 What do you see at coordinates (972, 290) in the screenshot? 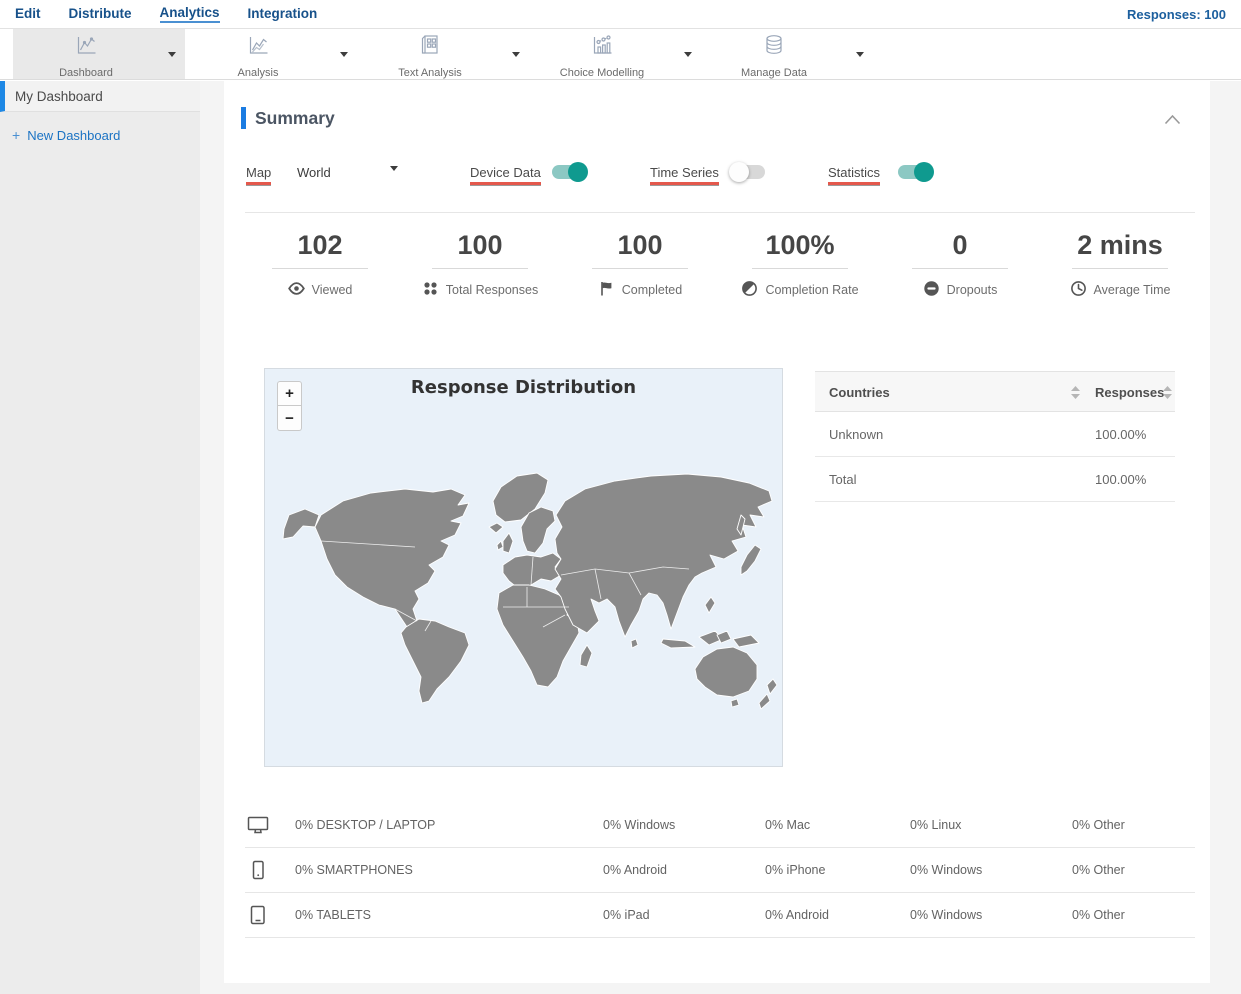
I see `dropouts-label: Dropouts` at bounding box center [972, 290].